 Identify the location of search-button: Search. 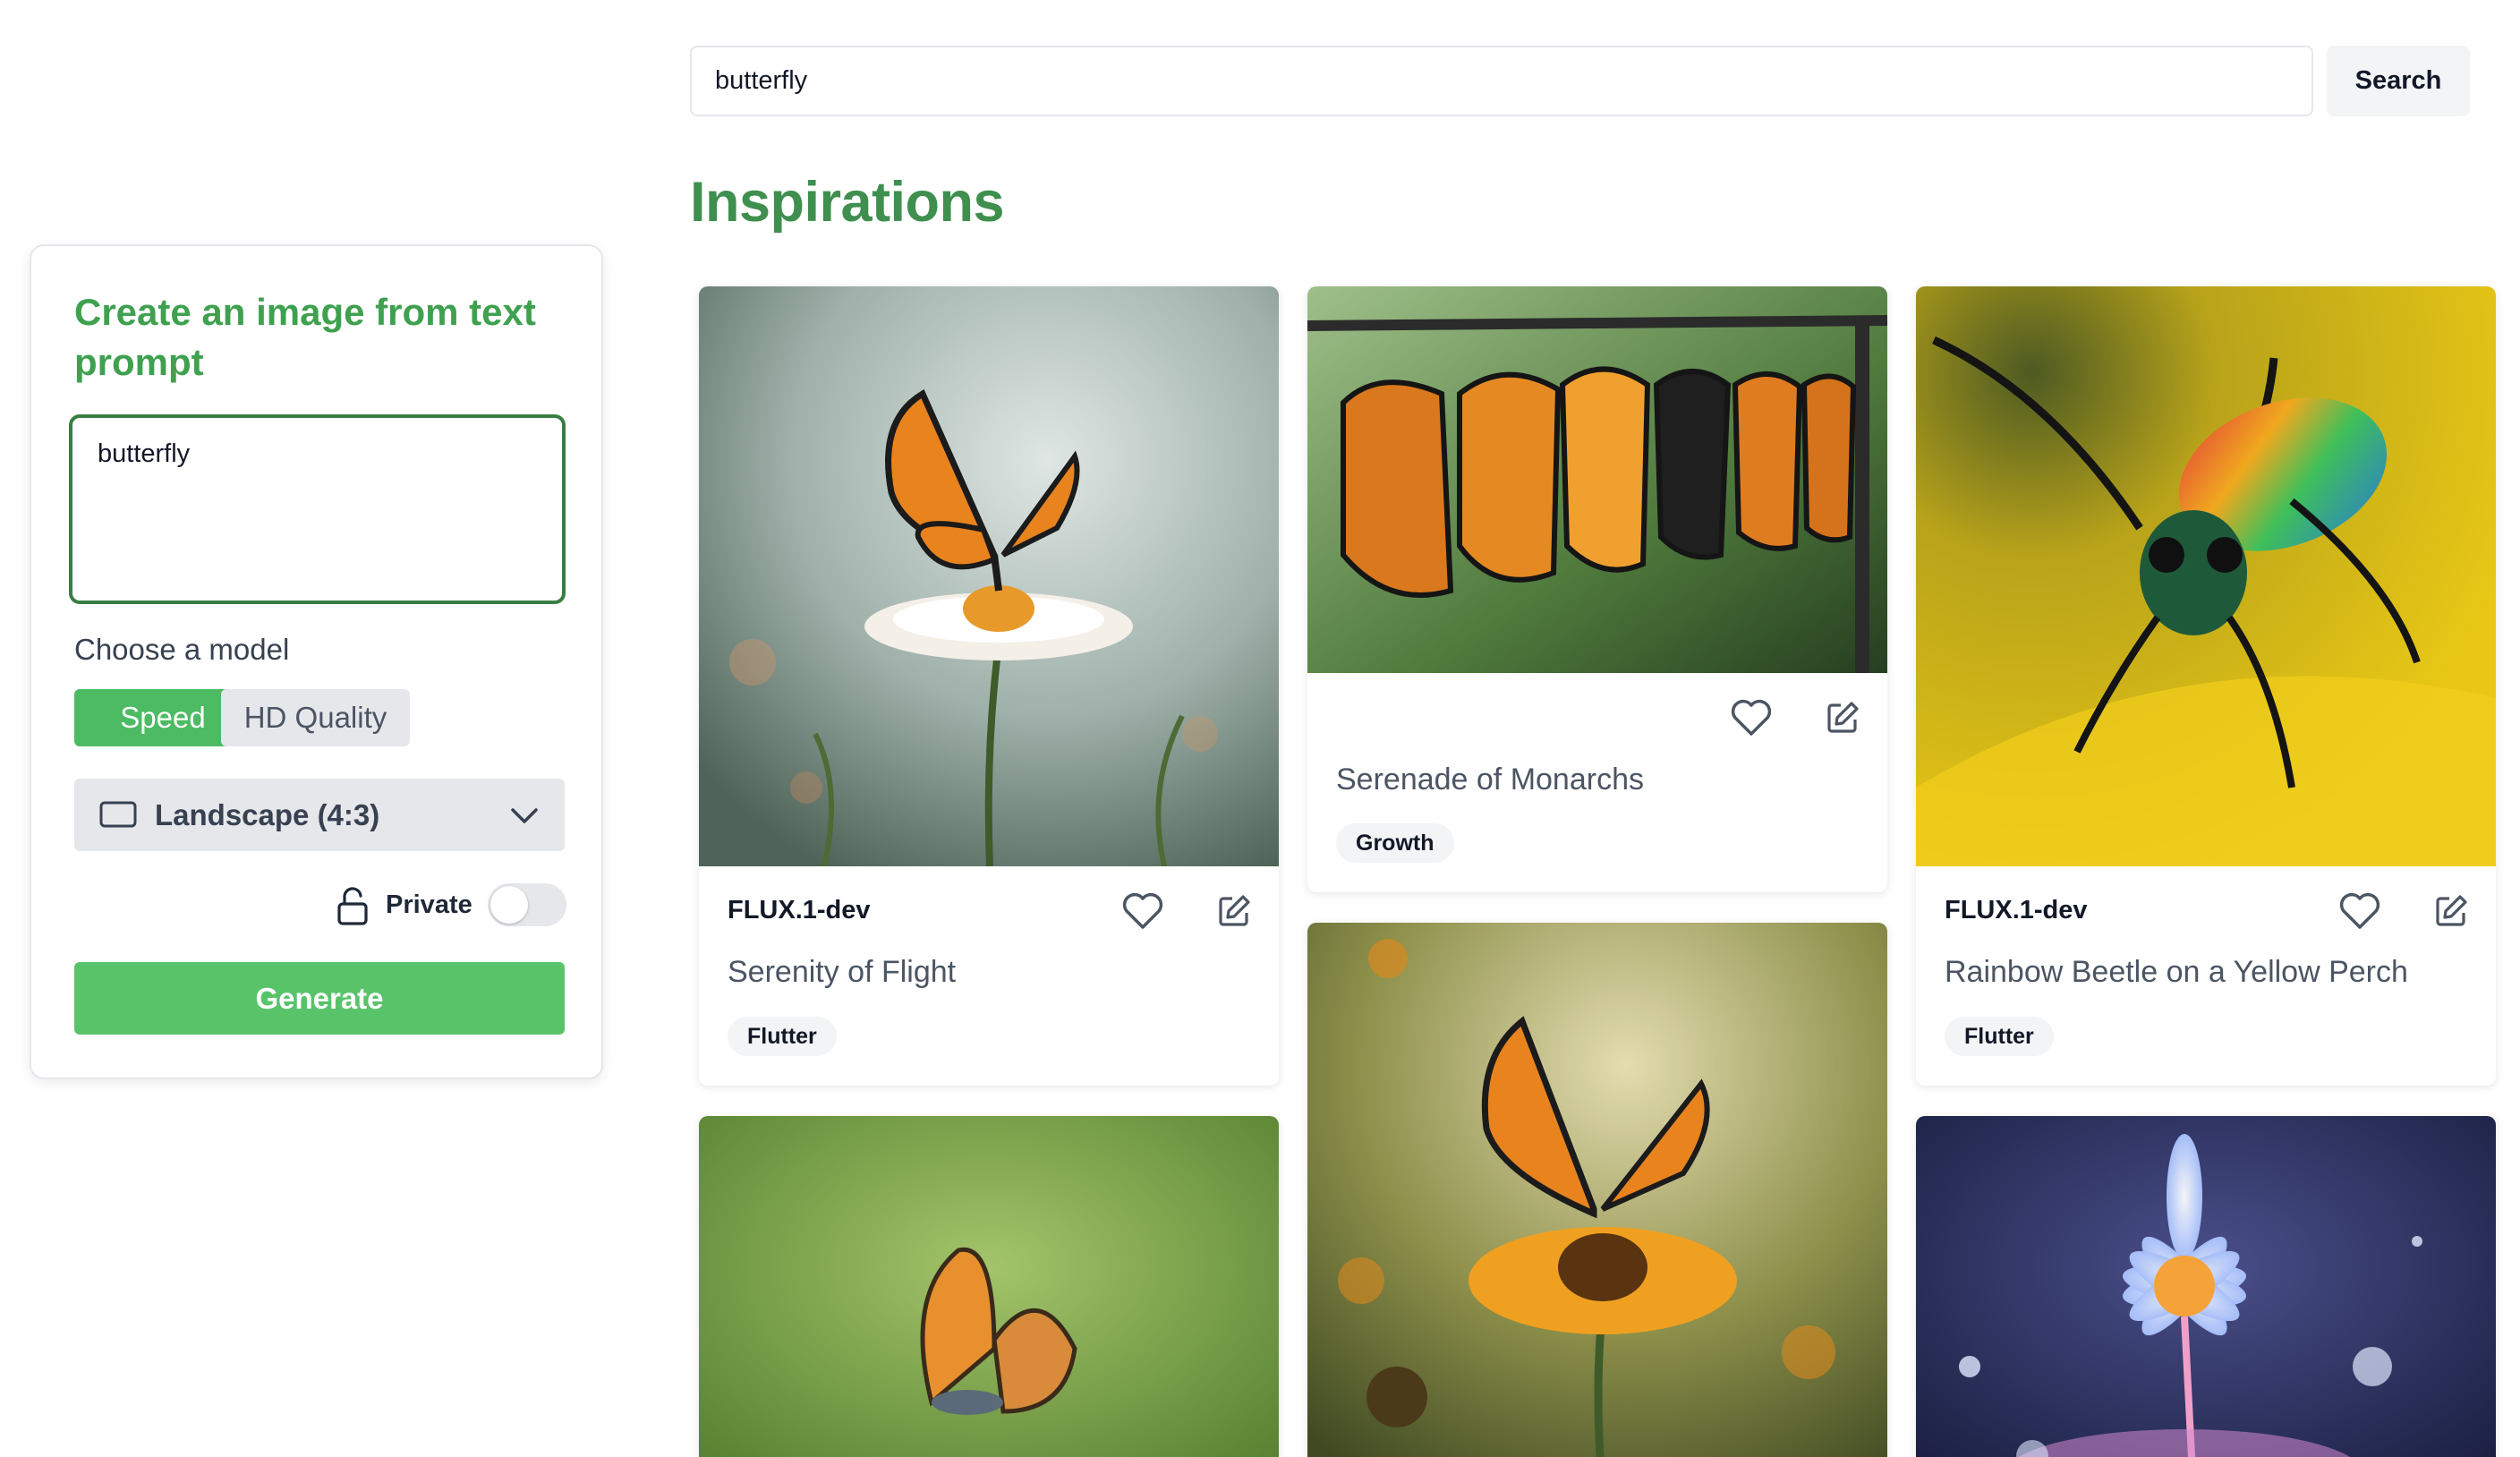
(2398, 81).